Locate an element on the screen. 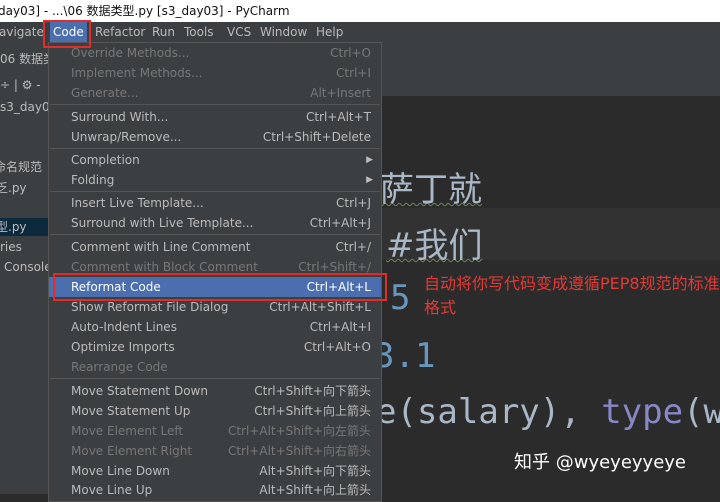 This screenshot has height=502, width=720. menu-item-unwrap-remove: Unwrap/Remove... Ctrl+Shift+Delete is located at coordinates (215, 137).